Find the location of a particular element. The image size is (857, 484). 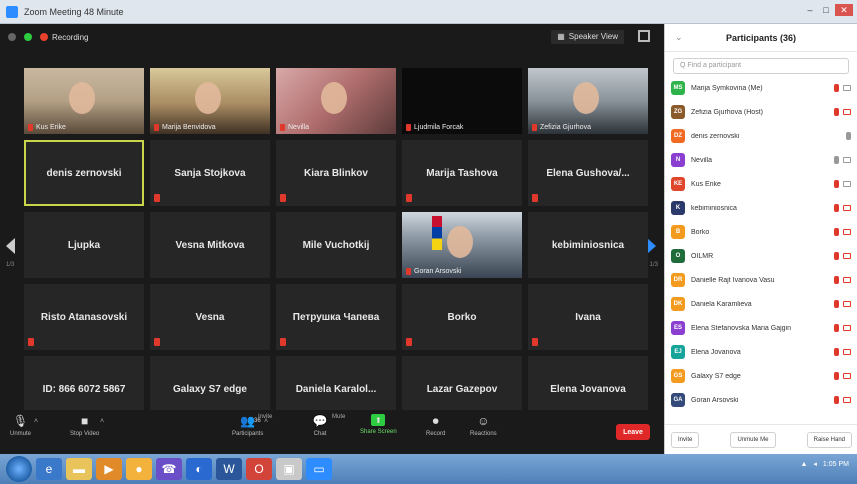

participants-options-chevron-icon: ˄ is located at coordinates (266, 421).